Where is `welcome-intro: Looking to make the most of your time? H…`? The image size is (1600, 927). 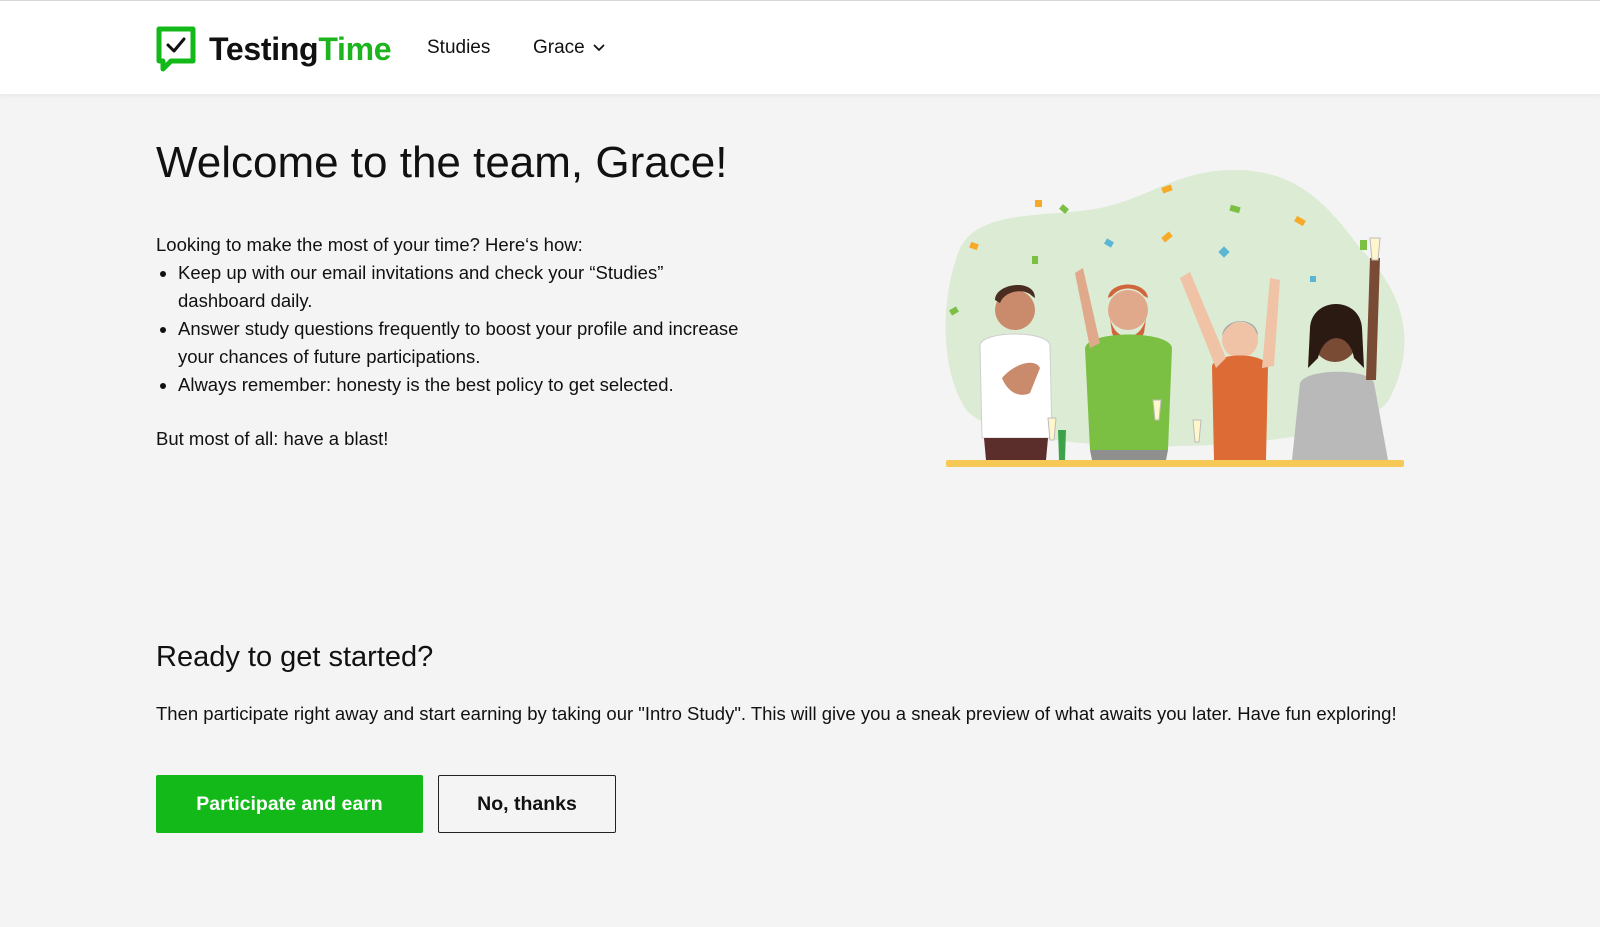 welcome-intro: Looking to make the most of your time? H… is located at coordinates (451, 315).